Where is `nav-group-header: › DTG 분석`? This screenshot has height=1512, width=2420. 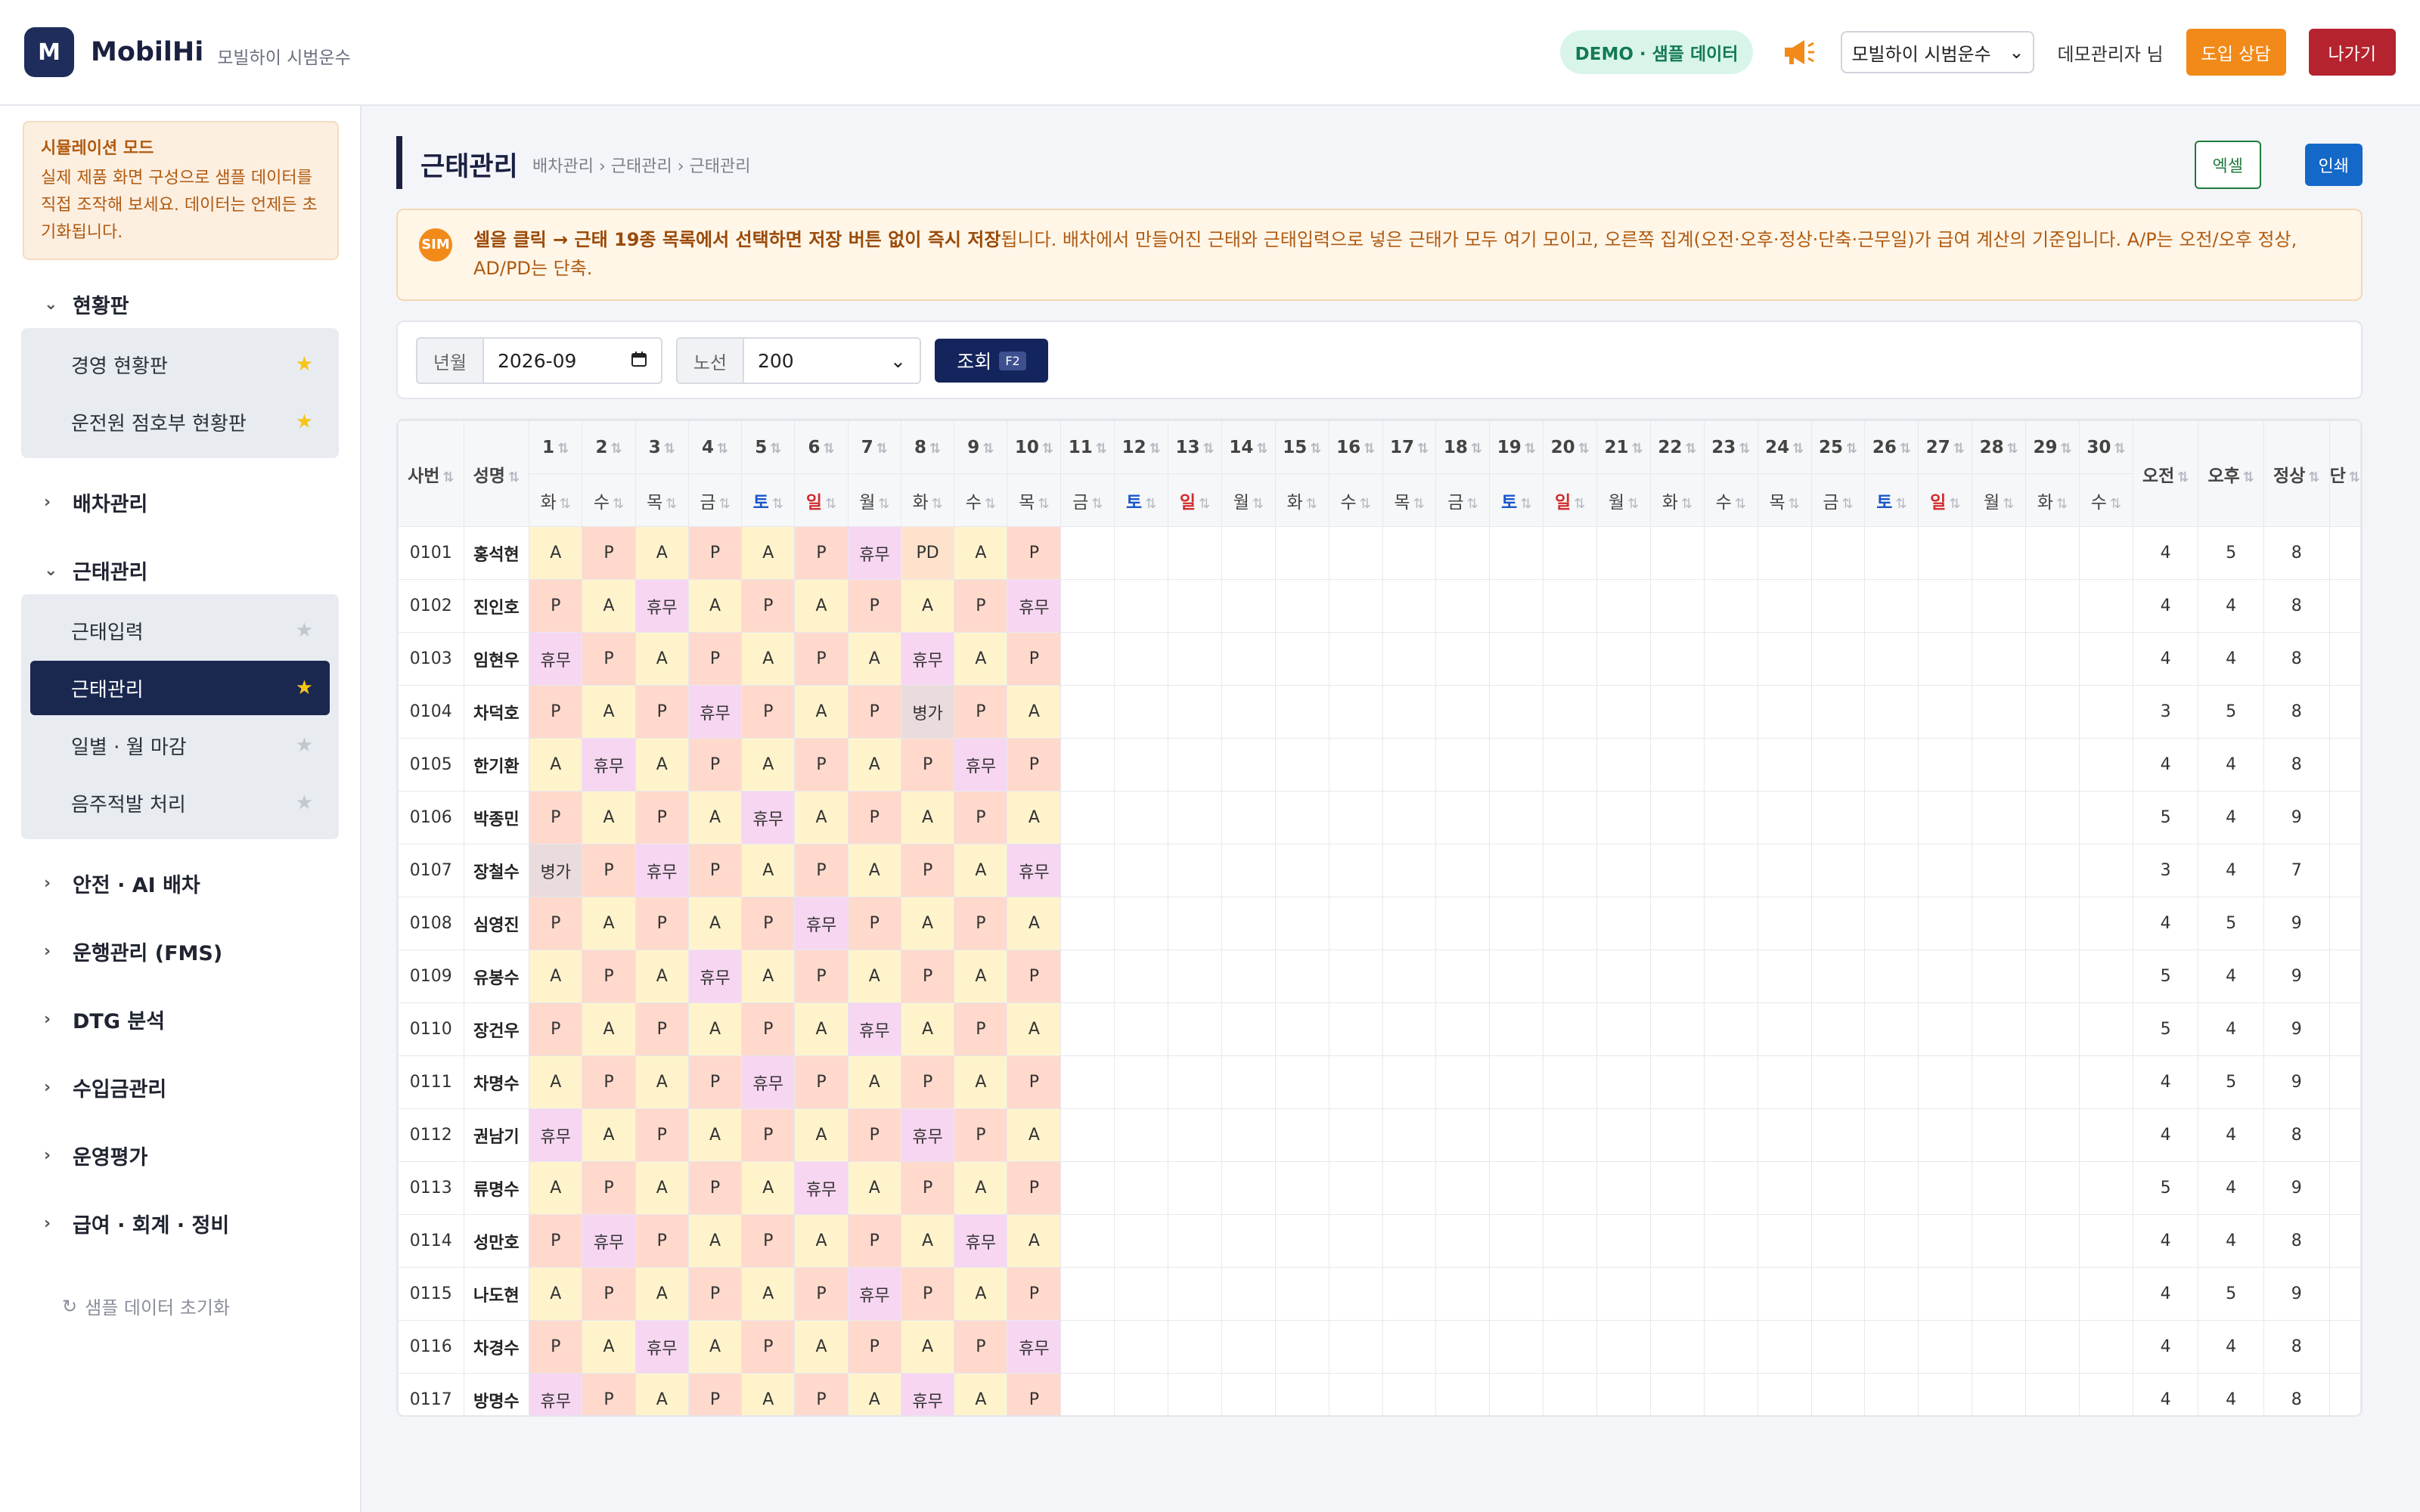 nav-group-header: › DTG 분석 is located at coordinates (180, 1019).